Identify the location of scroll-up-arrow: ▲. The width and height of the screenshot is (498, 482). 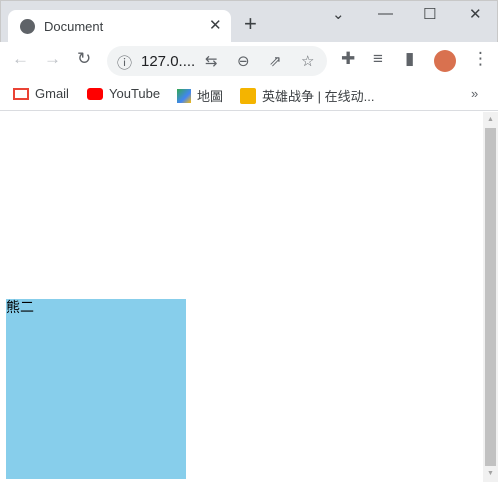
(490, 119).